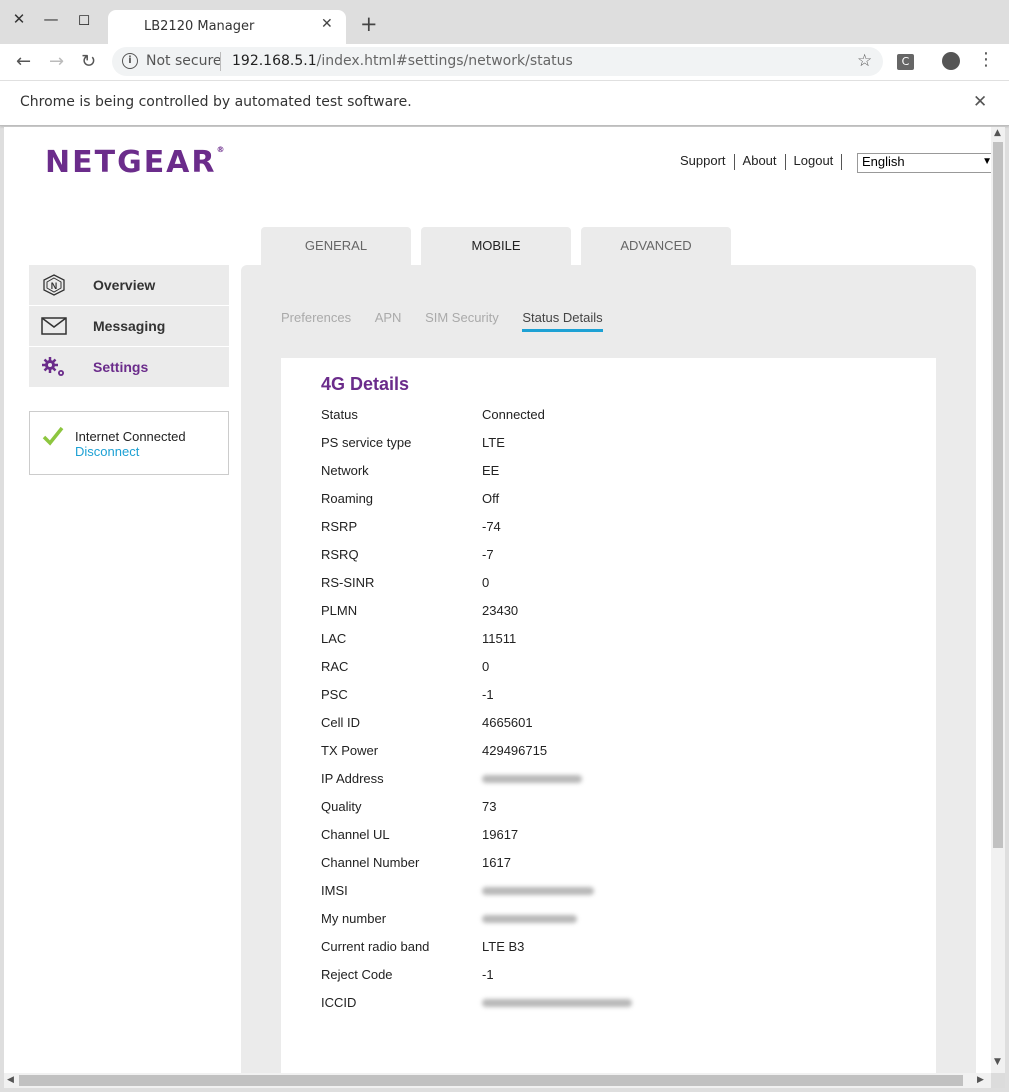  I want to click on details-title: 4G Details, so click(365, 384).